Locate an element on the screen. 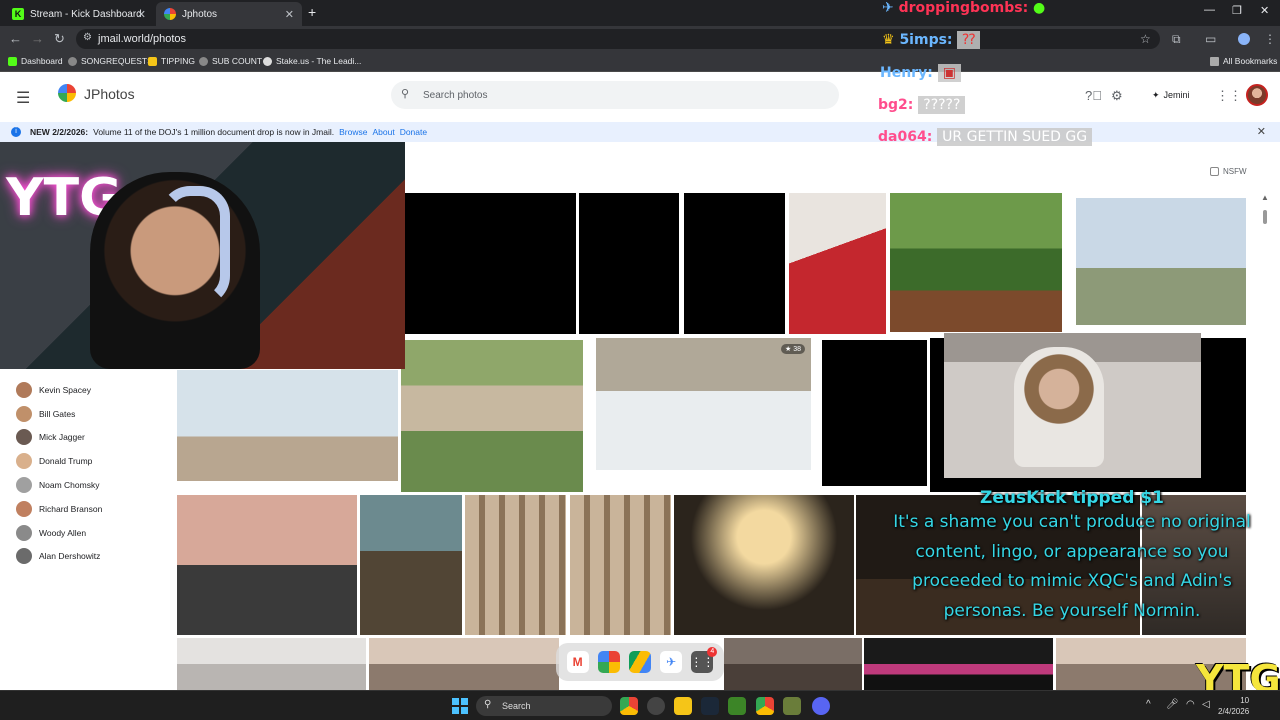 The width and height of the screenshot is (1280, 720). bookmark-sub-count: SUB COUNT is located at coordinates (230, 61).